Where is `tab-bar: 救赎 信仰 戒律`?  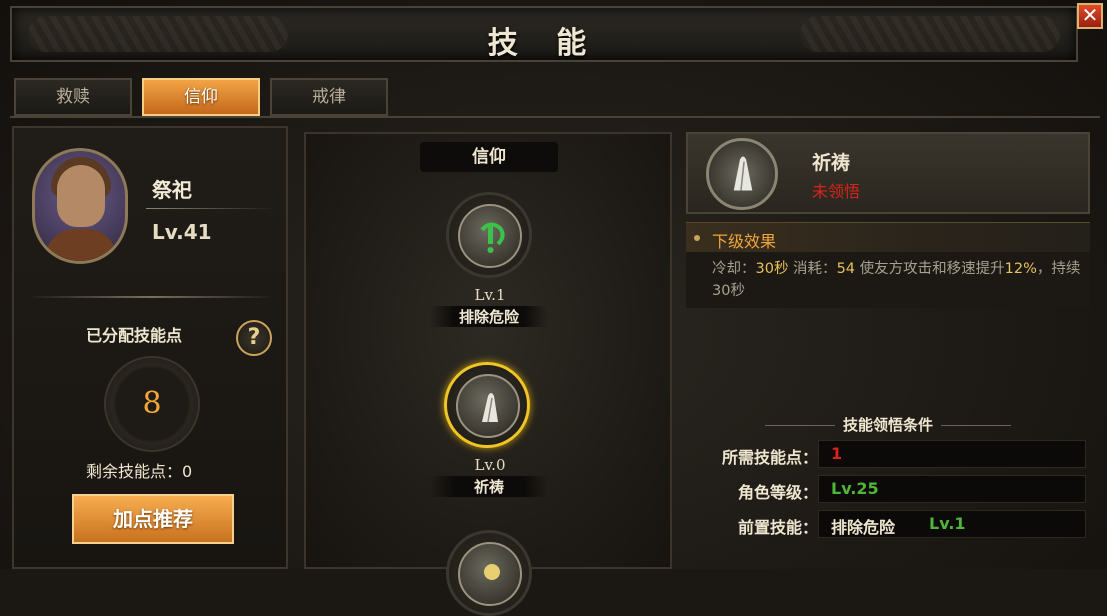
tab-bar: 救赎 信仰 戒律 is located at coordinates (201, 97).